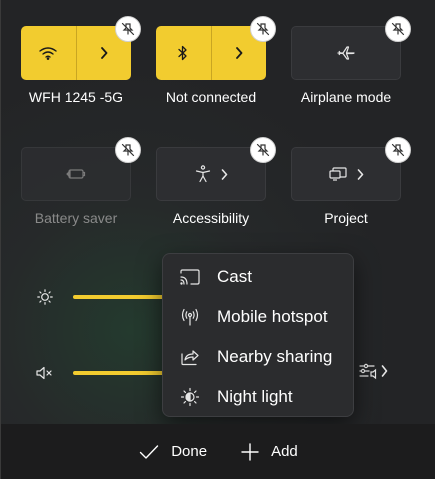 The image size is (435, 479). Describe the element at coordinates (203, 174) in the screenshot. I see `accessibility-icon` at that location.